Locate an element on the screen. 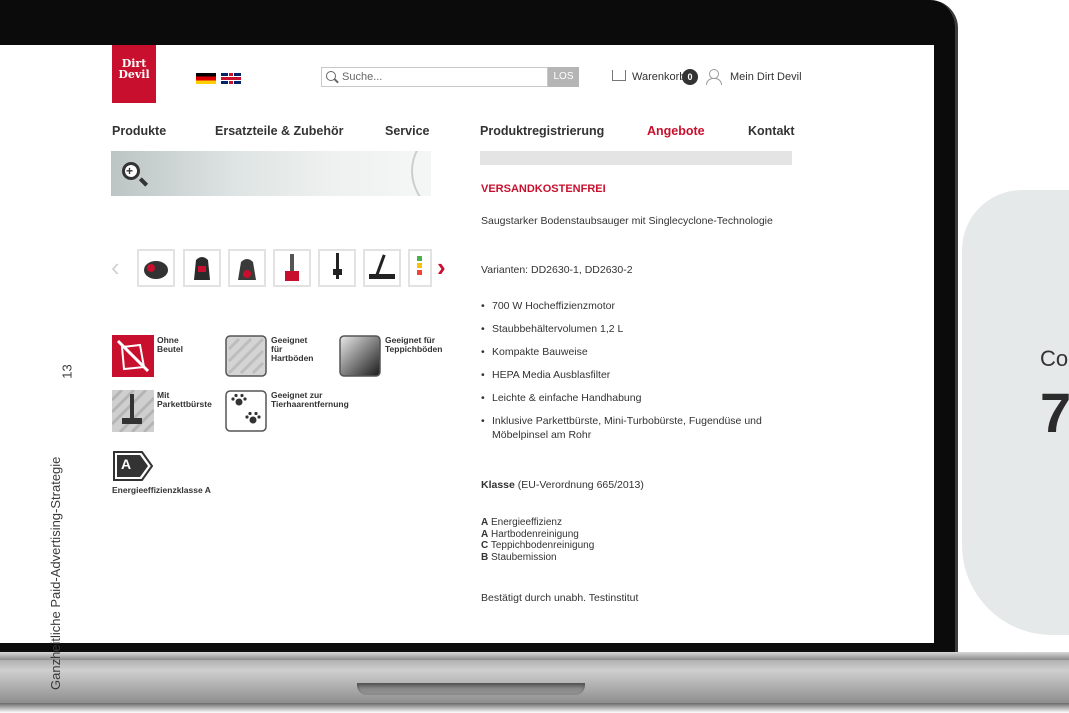  energy-class-heading: Klasse (EU-Verordnung 665/2013) is located at coordinates (562, 485).